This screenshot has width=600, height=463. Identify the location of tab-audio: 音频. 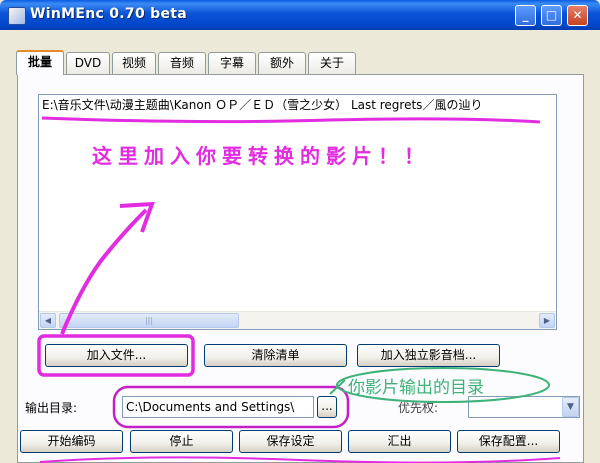
(182, 63).